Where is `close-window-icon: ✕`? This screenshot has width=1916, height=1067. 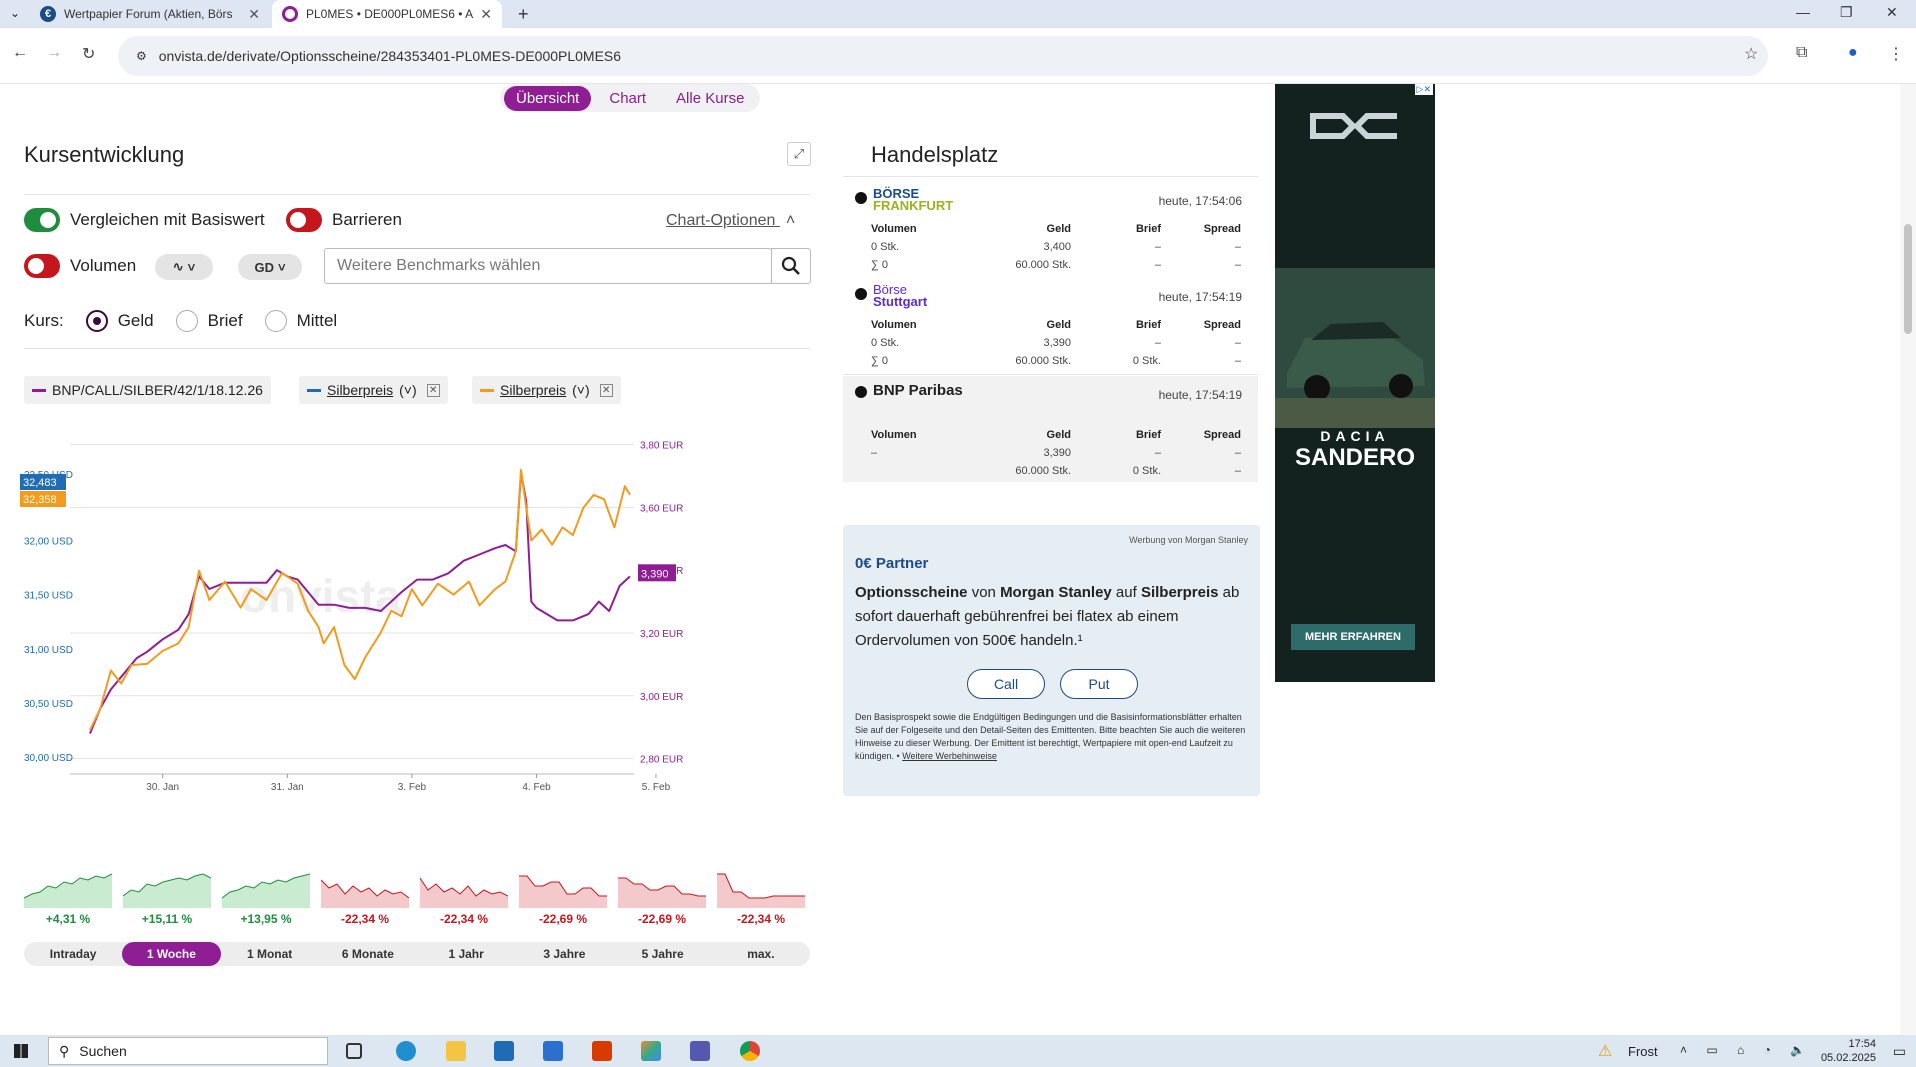
close-window-icon: ✕ is located at coordinates (1892, 12).